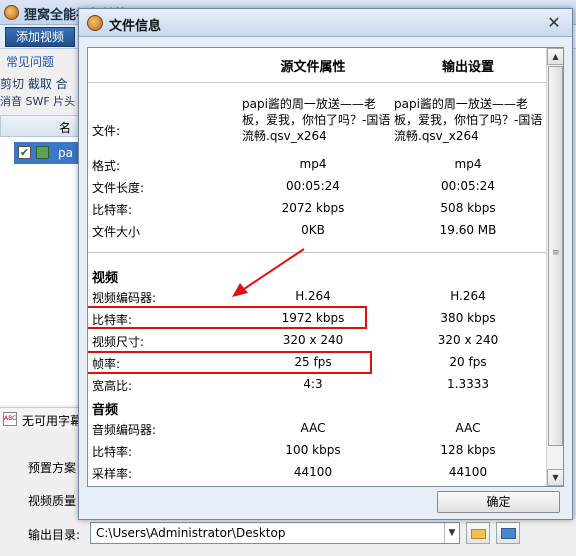 The height and width of the screenshot is (556, 576). Describe the element at coordinates (313, 384) in the screenshot. I see `source-aspect-ratio-value: 4:3` at that location.